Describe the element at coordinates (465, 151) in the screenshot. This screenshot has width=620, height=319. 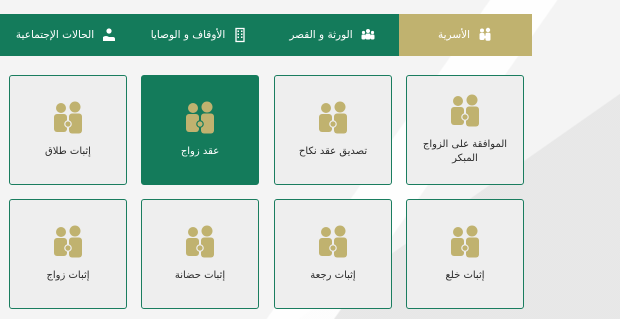
I see `service-label: الموافقة على الزواج المبكر` at that location.